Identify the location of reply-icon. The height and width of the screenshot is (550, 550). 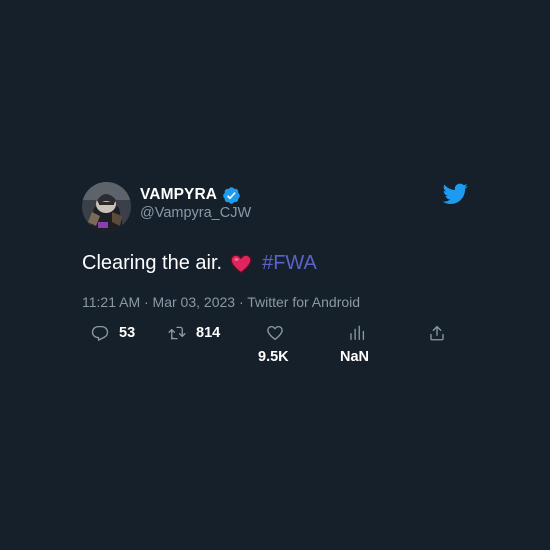
(100, 333).